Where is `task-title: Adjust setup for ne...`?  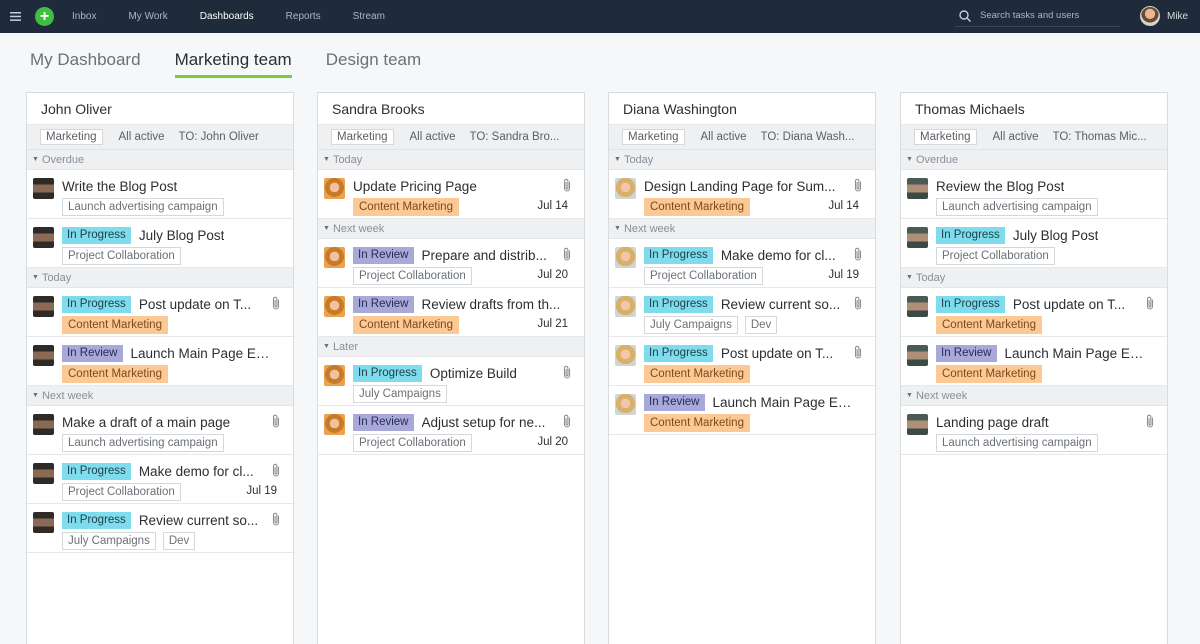 task-title: Adjust setup for ne... is located at coordinates (484, 422).